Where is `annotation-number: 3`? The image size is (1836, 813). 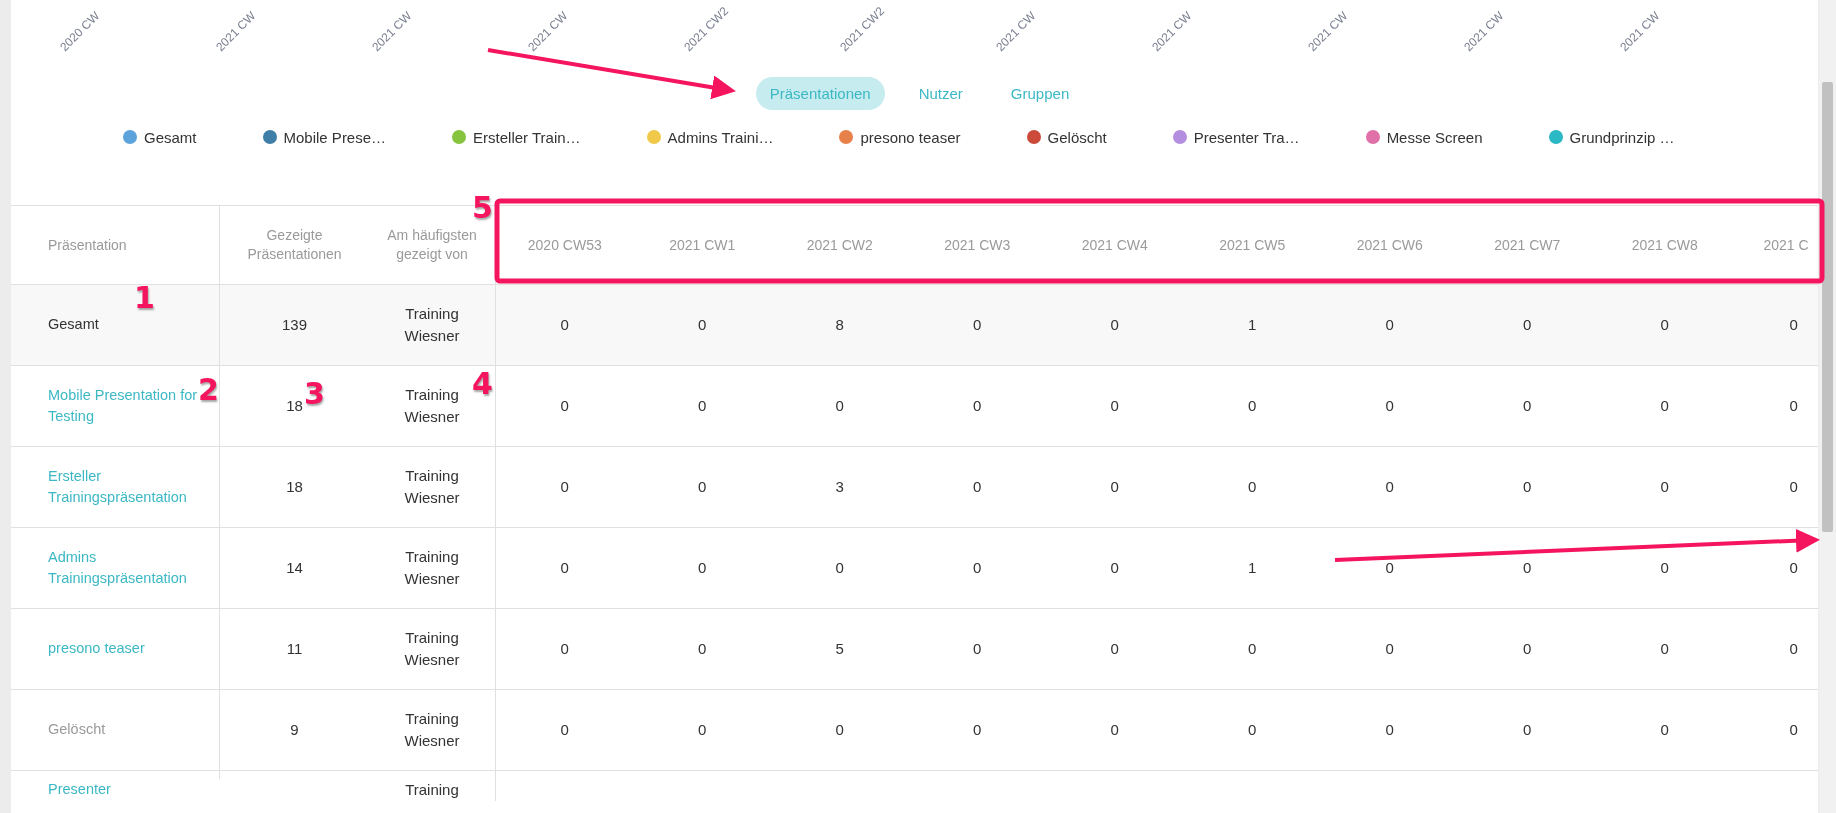
annotation-number: 3 is located at coordinates (314, 393).